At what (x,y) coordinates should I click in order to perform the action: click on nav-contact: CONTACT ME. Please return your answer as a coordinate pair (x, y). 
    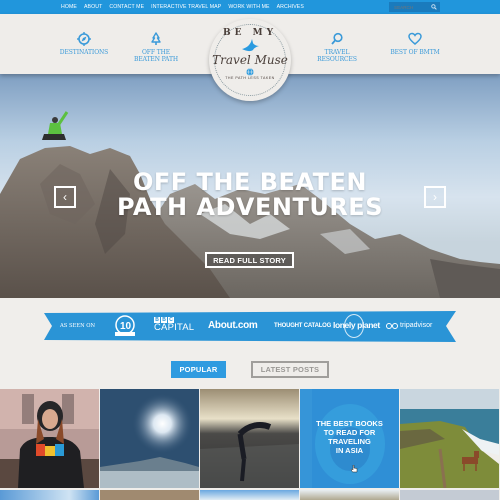
    Looking at the image, I should click on (126, 7).